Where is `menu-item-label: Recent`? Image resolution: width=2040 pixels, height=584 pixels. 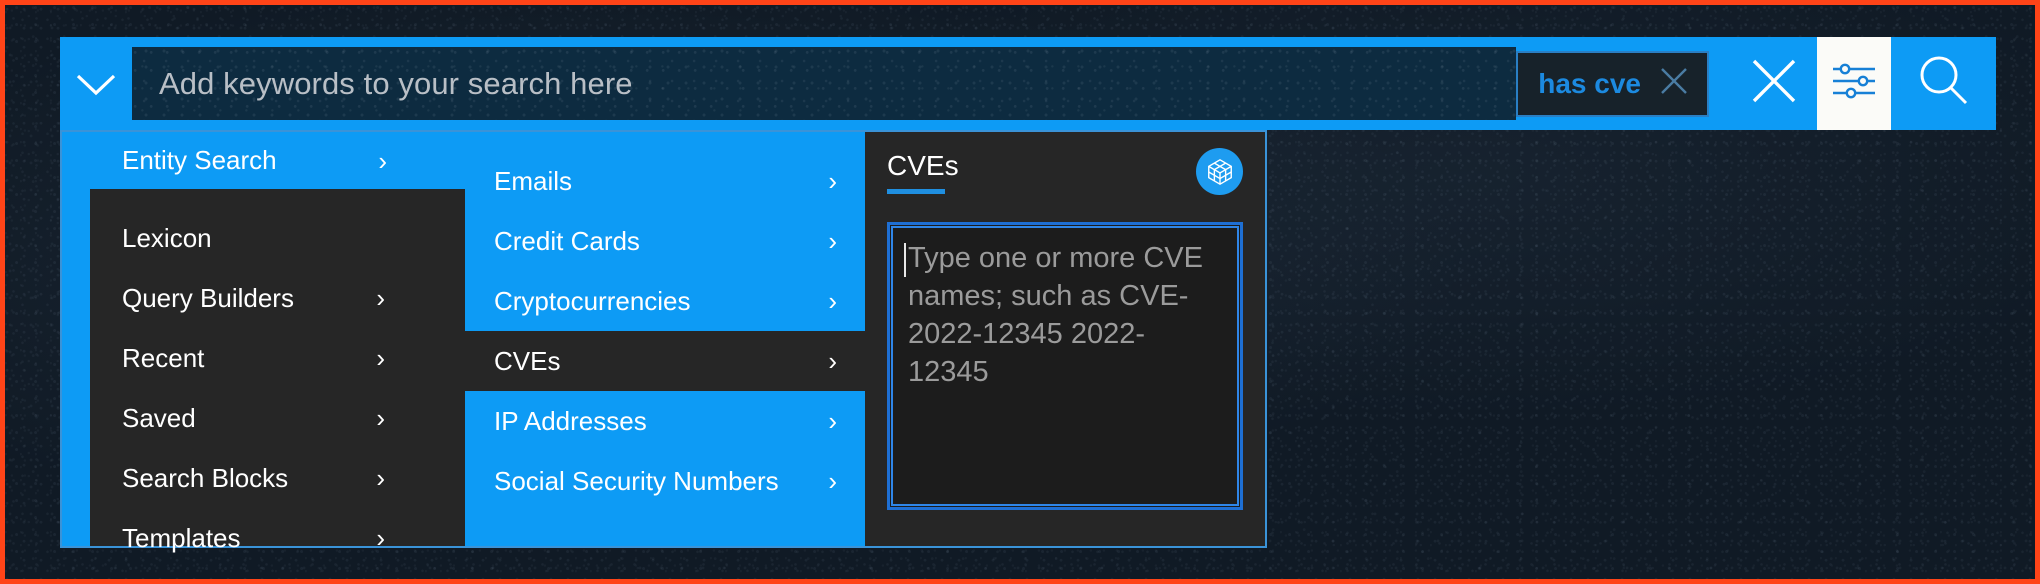
menu-item-label: Recent is located at coordinates (163, 357).